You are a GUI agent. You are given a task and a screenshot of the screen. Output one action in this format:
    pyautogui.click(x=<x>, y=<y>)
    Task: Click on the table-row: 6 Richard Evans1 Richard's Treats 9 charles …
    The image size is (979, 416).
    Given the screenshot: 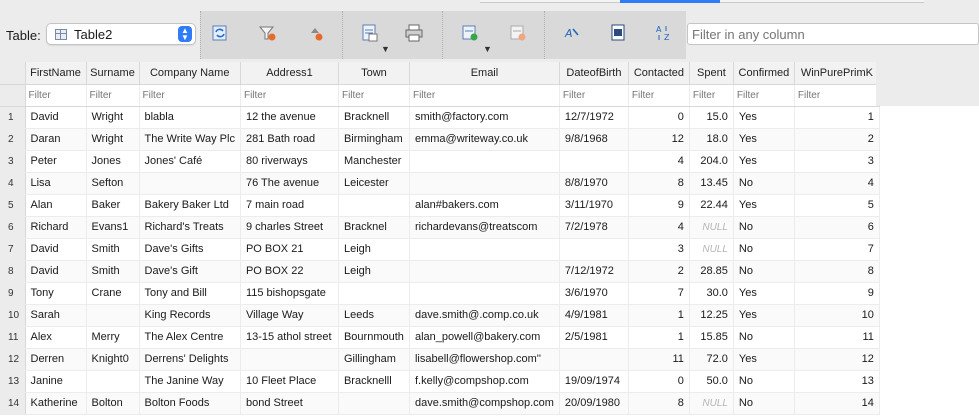 What is the action you would take?
    pyautogui.click(x=440, y=227)
    